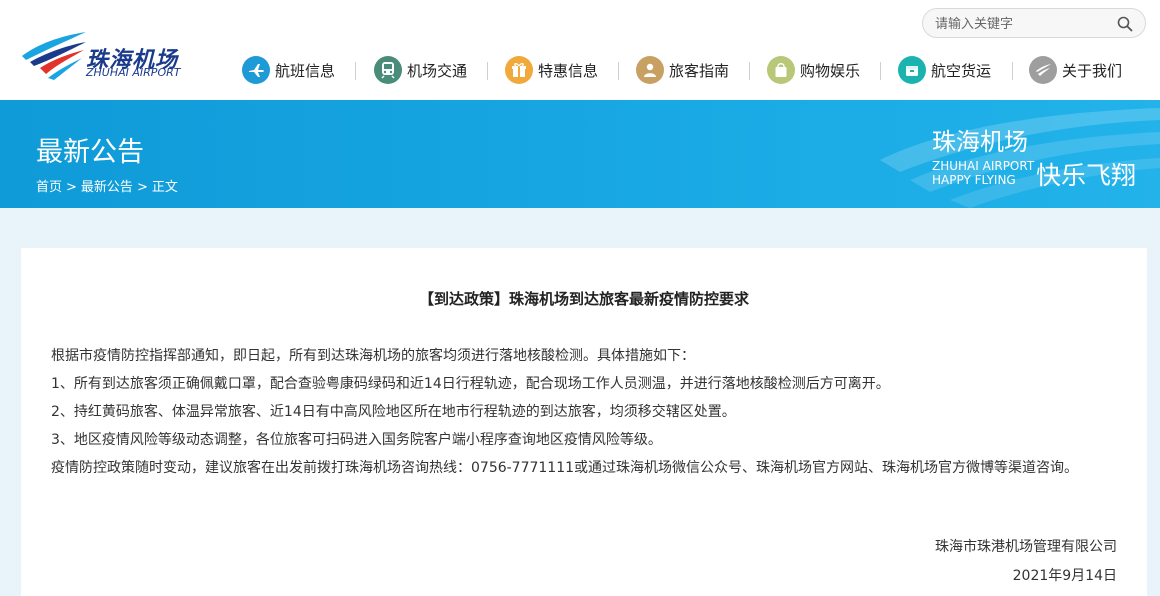  What do you see at coordinates (974, 180) in the screenshot?
I see `banner-brand-tagline-en: HAPPY FLYING` at bounding box center [974, 180].